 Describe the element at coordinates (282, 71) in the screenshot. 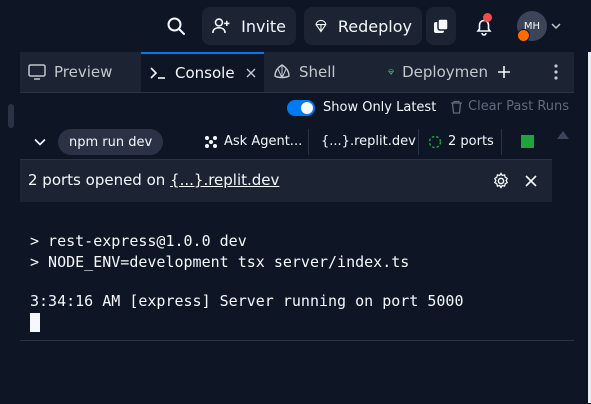

I see `shell-icon` at that location.